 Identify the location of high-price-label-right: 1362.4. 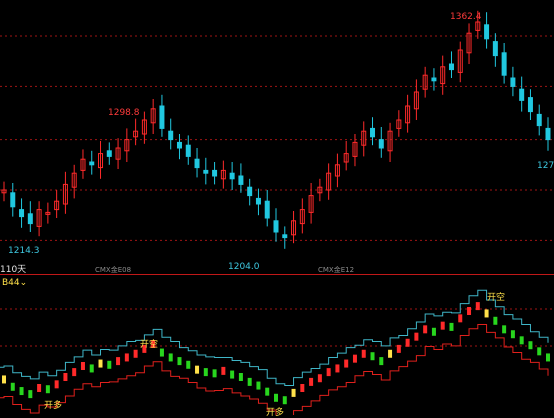
(466, 17).